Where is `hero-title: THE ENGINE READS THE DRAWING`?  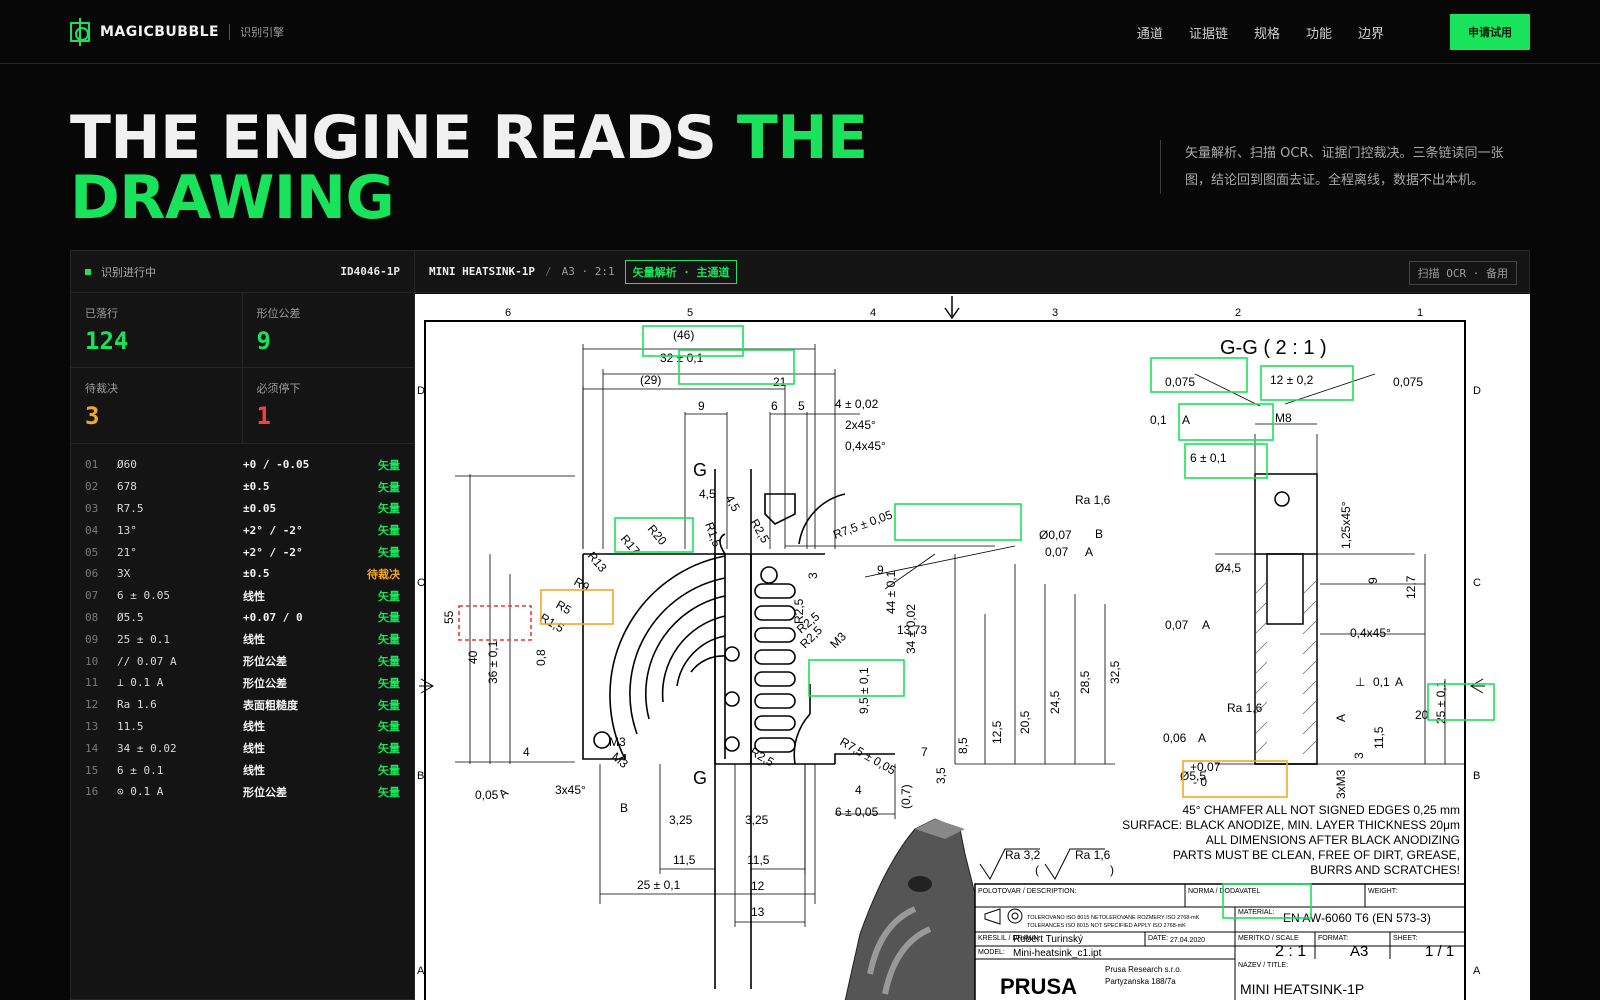 hero-title: THE ENGINE READS THE DRAWING is located at coordinates (570, 168).